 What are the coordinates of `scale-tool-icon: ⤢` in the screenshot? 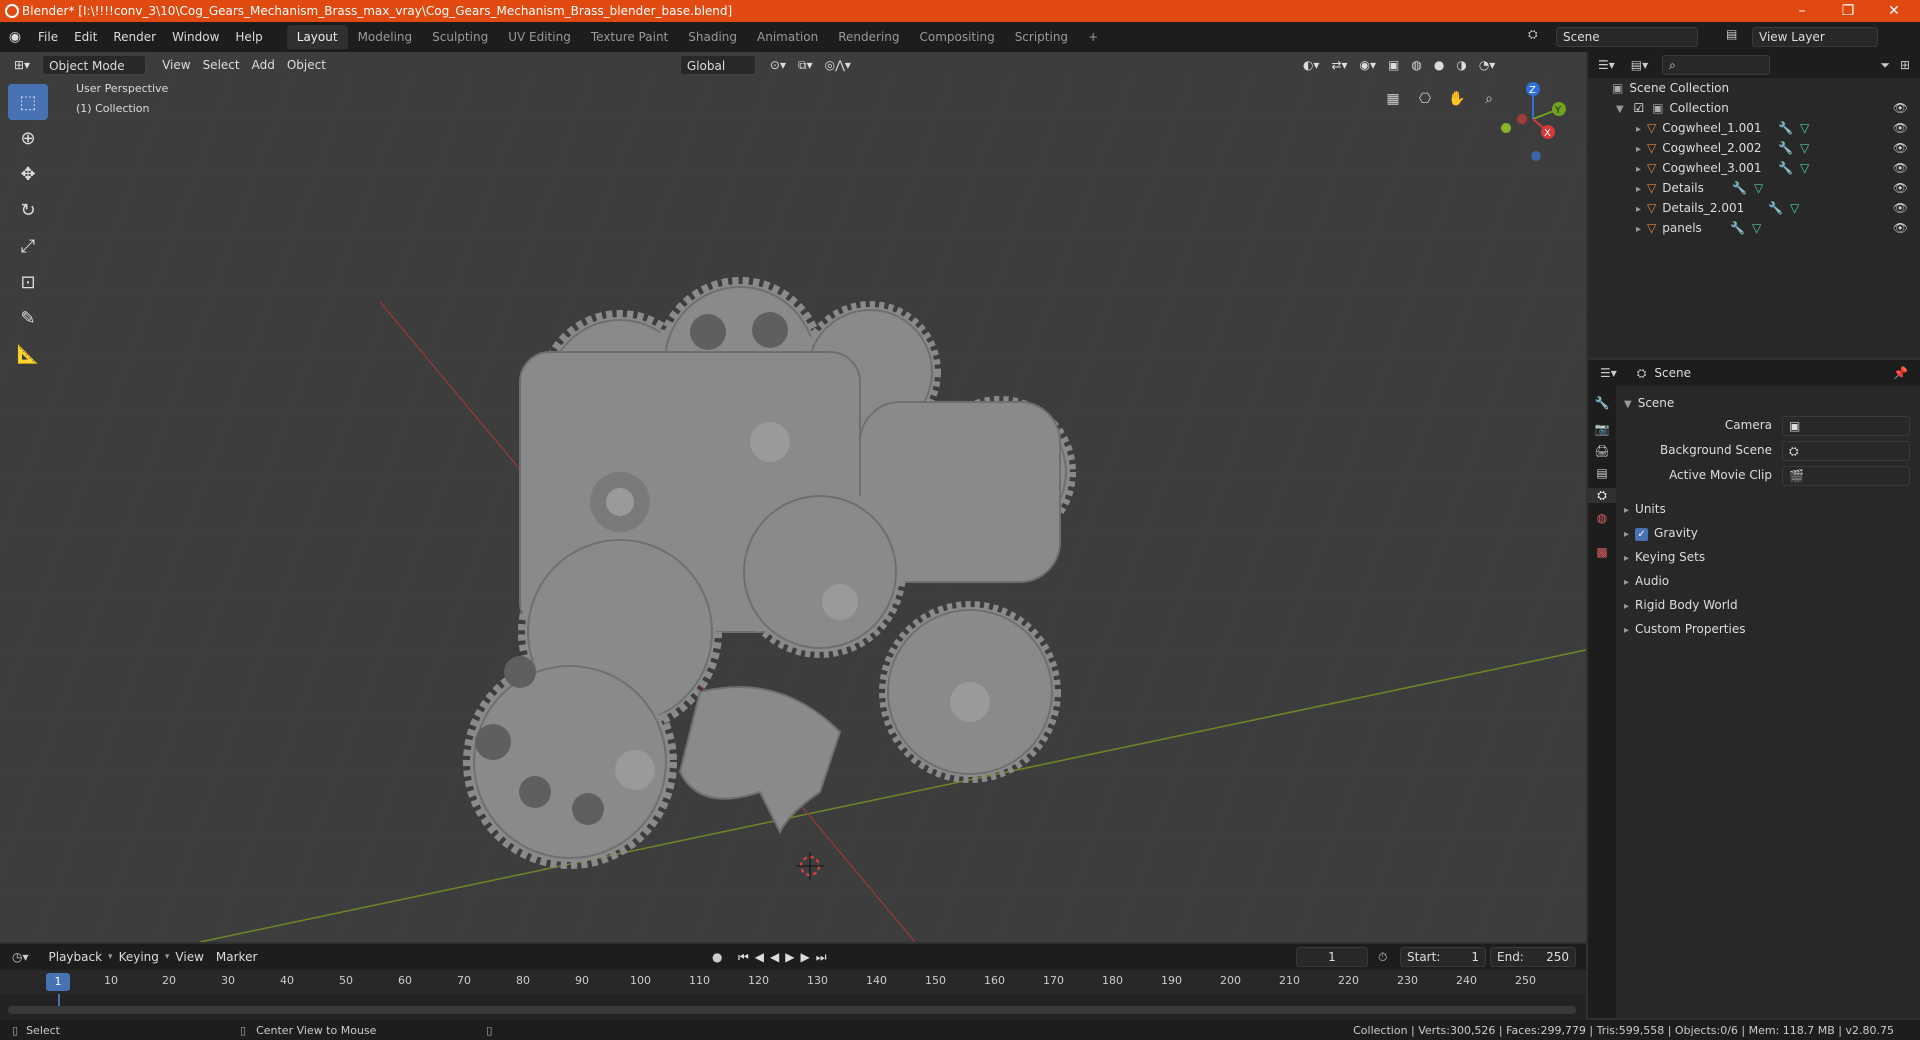 It's located at (28, 246).